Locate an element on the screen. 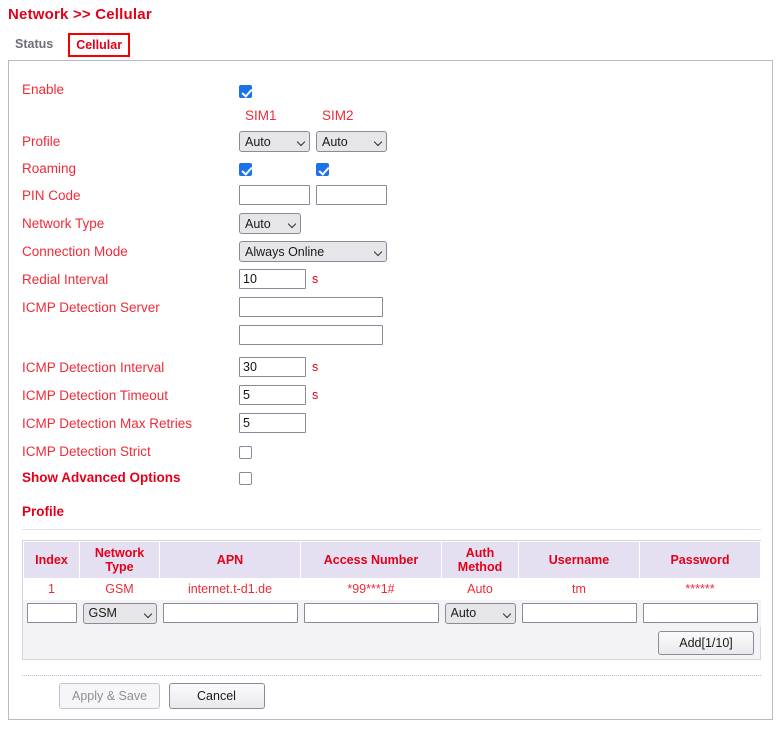  new-apn-input is located at coordinates (230, 613).